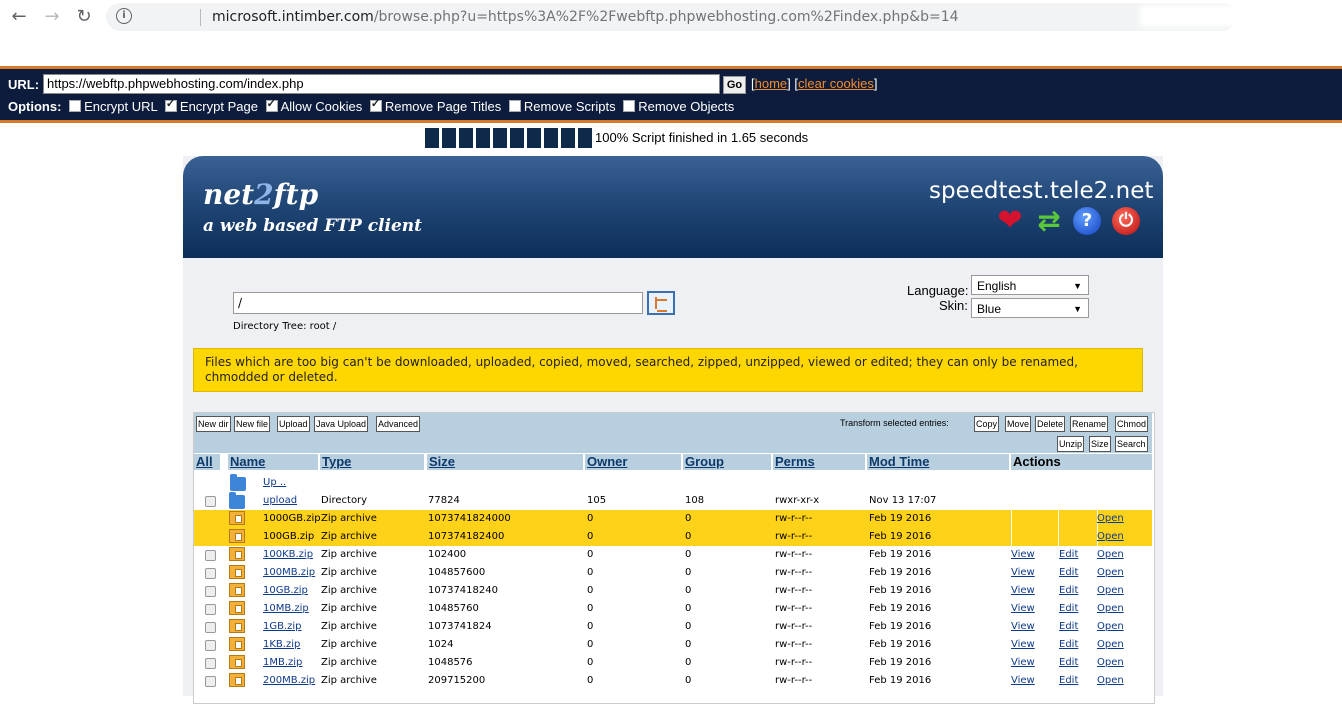 This screenshot has height=704, width=1342. Describe the element at coordinates (289, 573) in the screenshot. I see `file-name-link: 100MB.zip` at that location.